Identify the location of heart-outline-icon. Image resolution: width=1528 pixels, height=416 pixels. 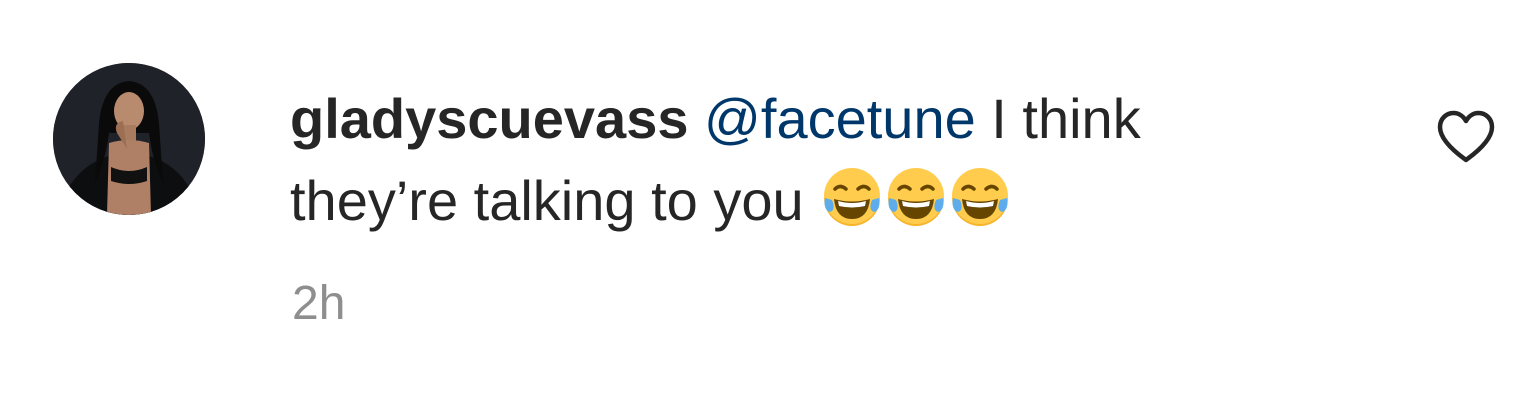
(1466, 136).